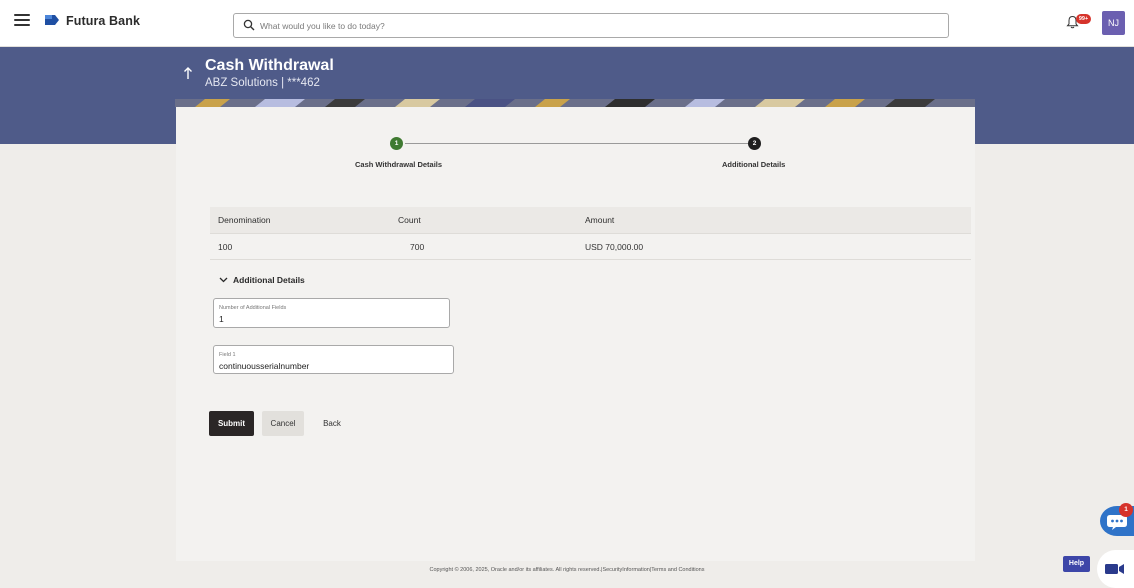 The width and height of the screenshot is (1134, 588). What do you see at coordinates (264, 366) in the screenshot?
I see `field-value: continuousserialnumber` at bounding box center [264, 366].